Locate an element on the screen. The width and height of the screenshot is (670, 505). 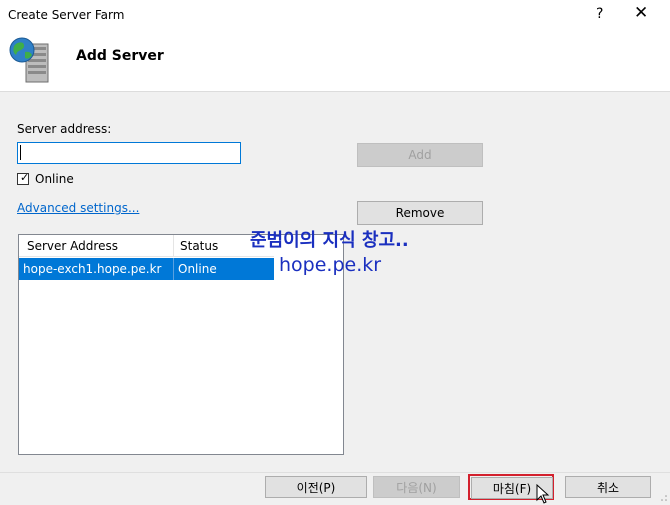
column-header-server-address: Server Address is located at coordinates (96, 246).